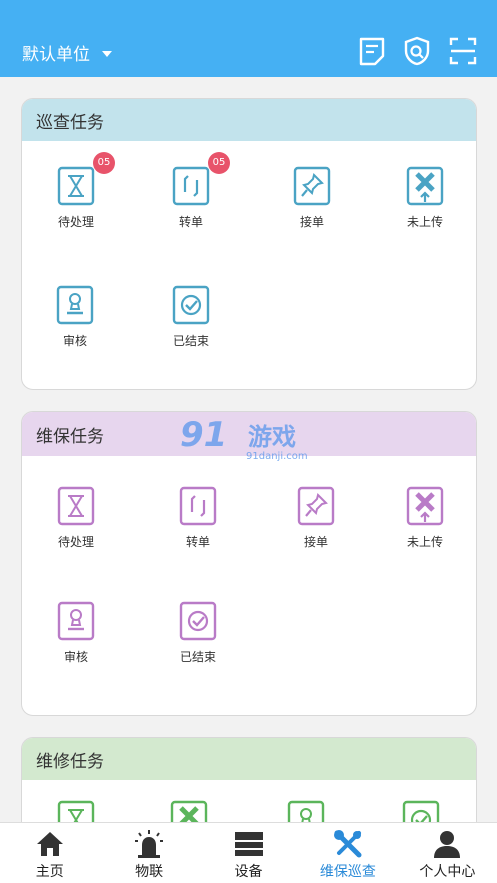  I want to click on tab-profile: 个人中心, so click(447, 853).